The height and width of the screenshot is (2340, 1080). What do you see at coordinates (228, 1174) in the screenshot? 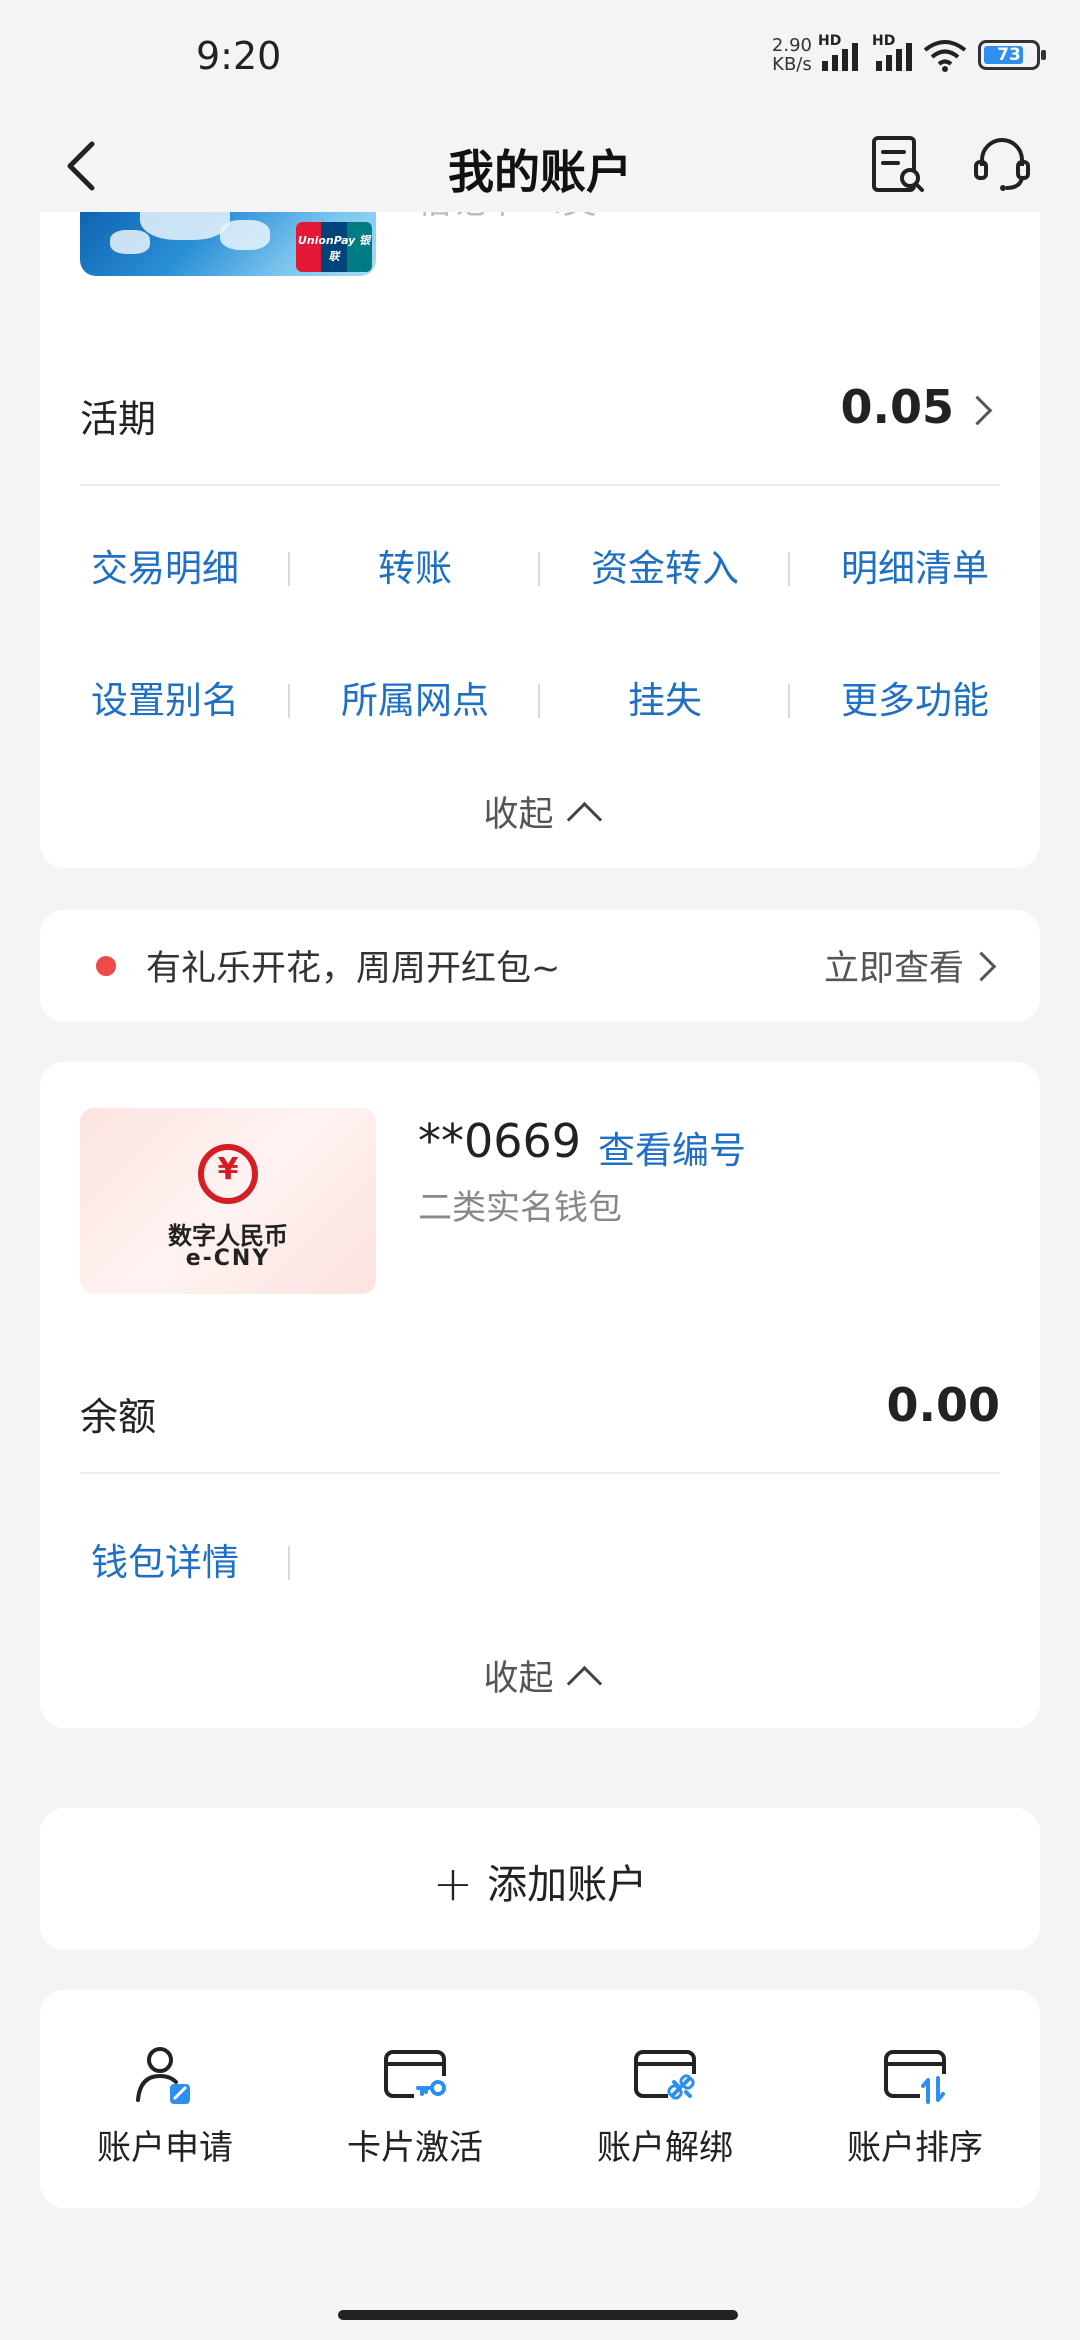
I see `yuan-logo-icon: ¥` at bounding box center [228, 1174].